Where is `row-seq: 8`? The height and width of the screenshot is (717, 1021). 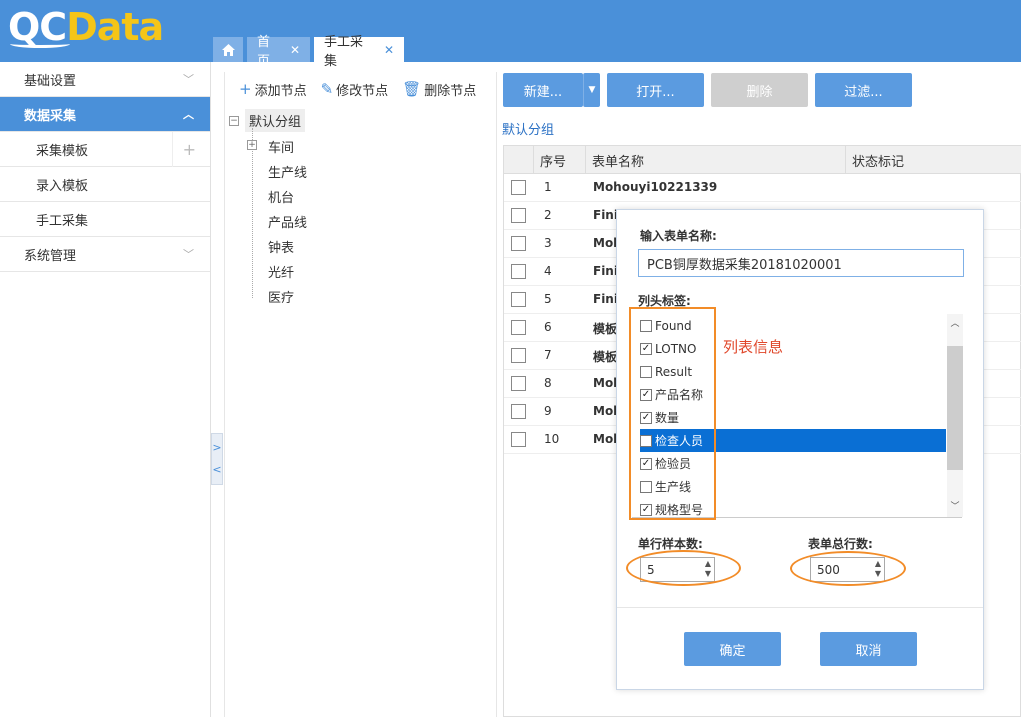
row-seq: 8 is located at coordinates (548, 383).